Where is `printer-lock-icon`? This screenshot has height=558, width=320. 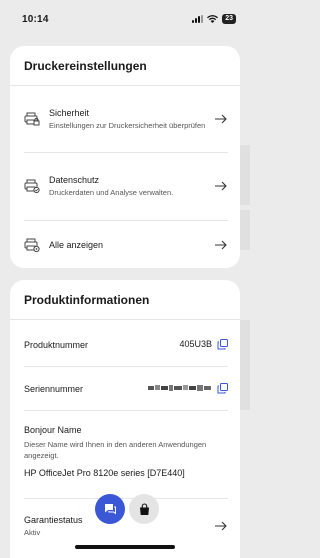 printer-lock-icon is located at coordinates (32, 119).